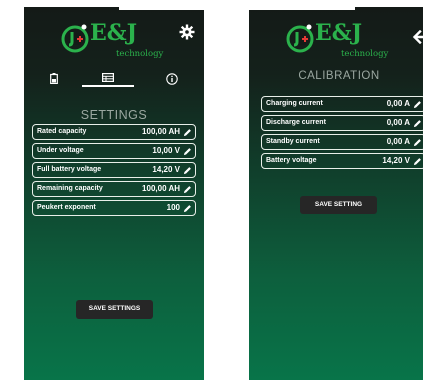  I want to click on setting-label: Rated capacity, so click(62, 131).